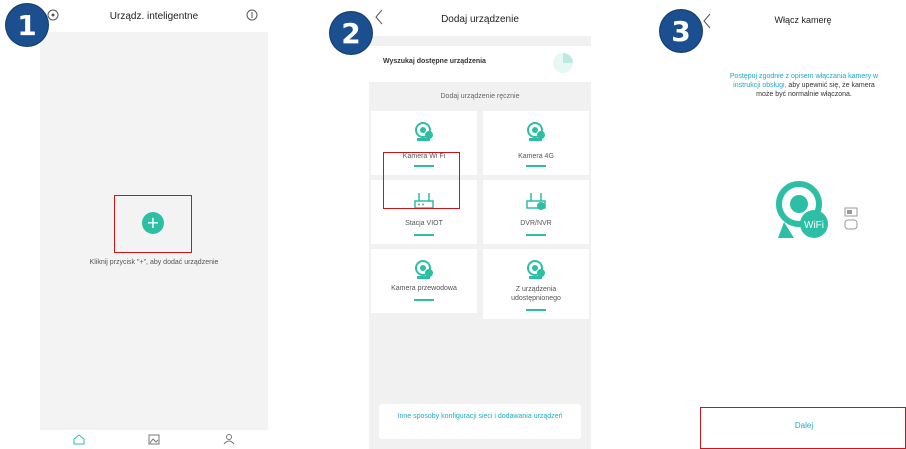  Describe the element at coordinates (351, 33) in the screenshot. I see `step-badge-2: 2` at that location.